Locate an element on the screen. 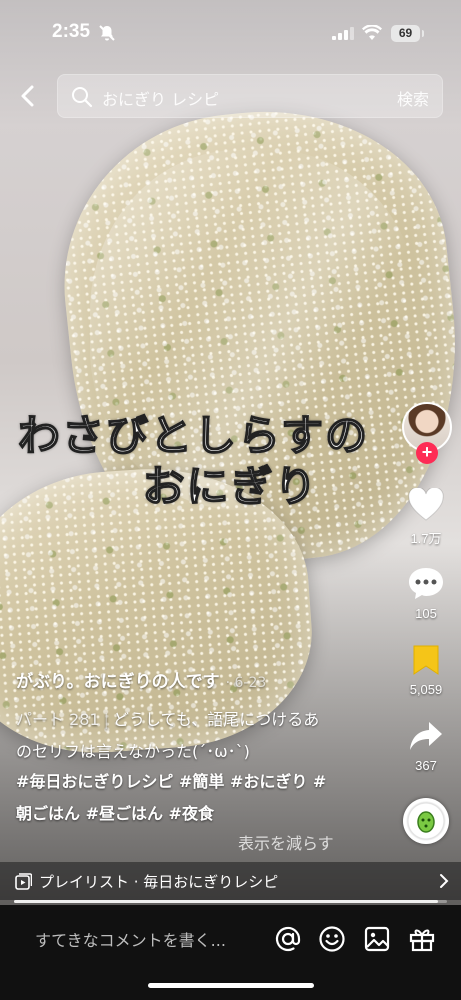 The width and height of the screenshot is (461, 1000). image-icon is located at coordinates (377, 939).